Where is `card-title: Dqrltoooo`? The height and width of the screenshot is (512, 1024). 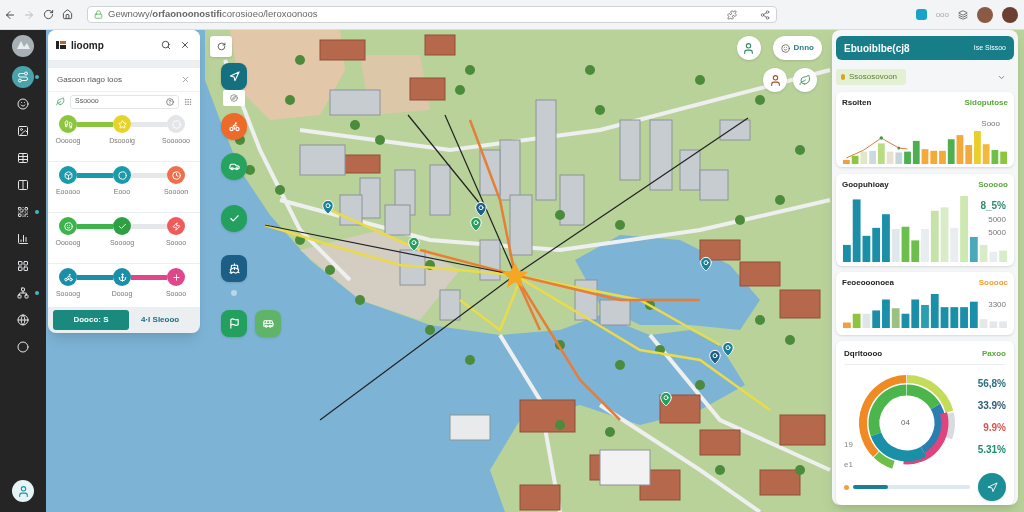
card-title: Dqrltoooo is located at coordinates (863, 354).